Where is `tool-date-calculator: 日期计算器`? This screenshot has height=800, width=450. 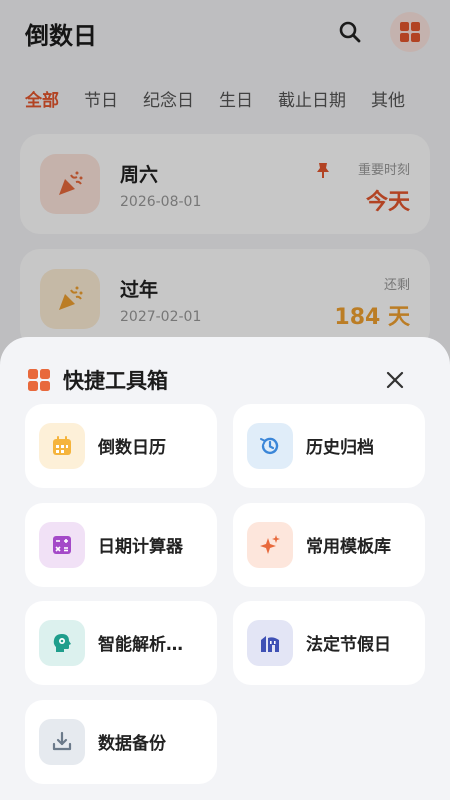
tool-date-calculator: 日期计算器 is located at coordinates (121, 545).